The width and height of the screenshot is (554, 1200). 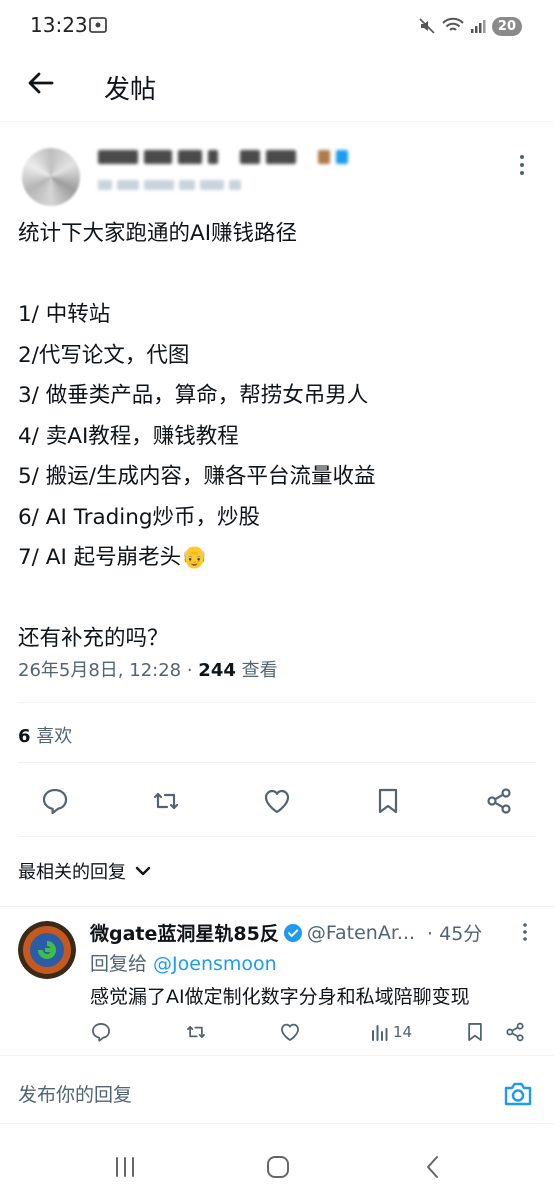 I want to click on tweet-line: 1/ 中转站, so click(x=64, y=314).